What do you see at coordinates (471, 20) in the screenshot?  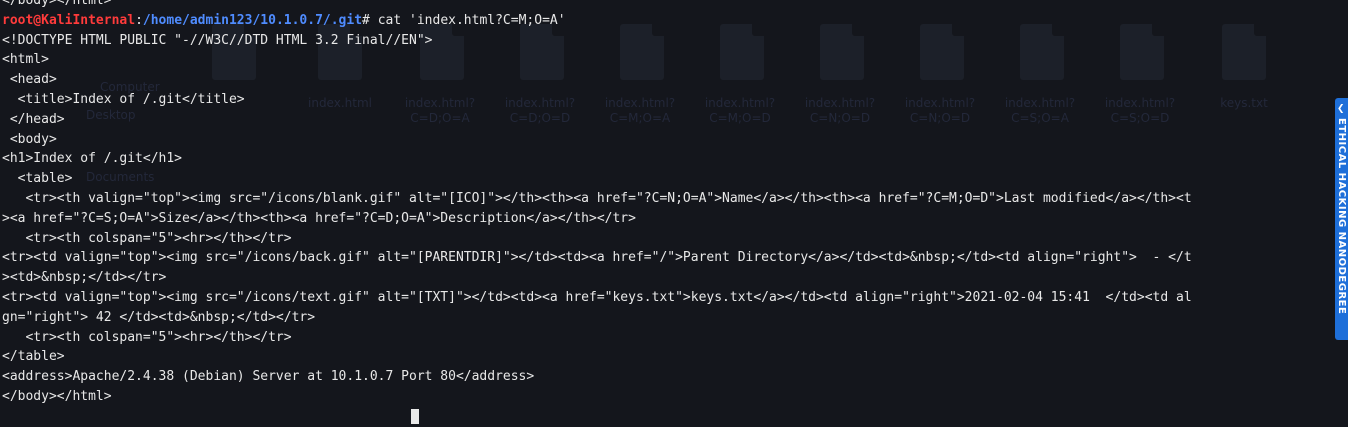 I see `prompt-command: cat 'index.html?C=M;O=A'` at bounding box center [471, 20].